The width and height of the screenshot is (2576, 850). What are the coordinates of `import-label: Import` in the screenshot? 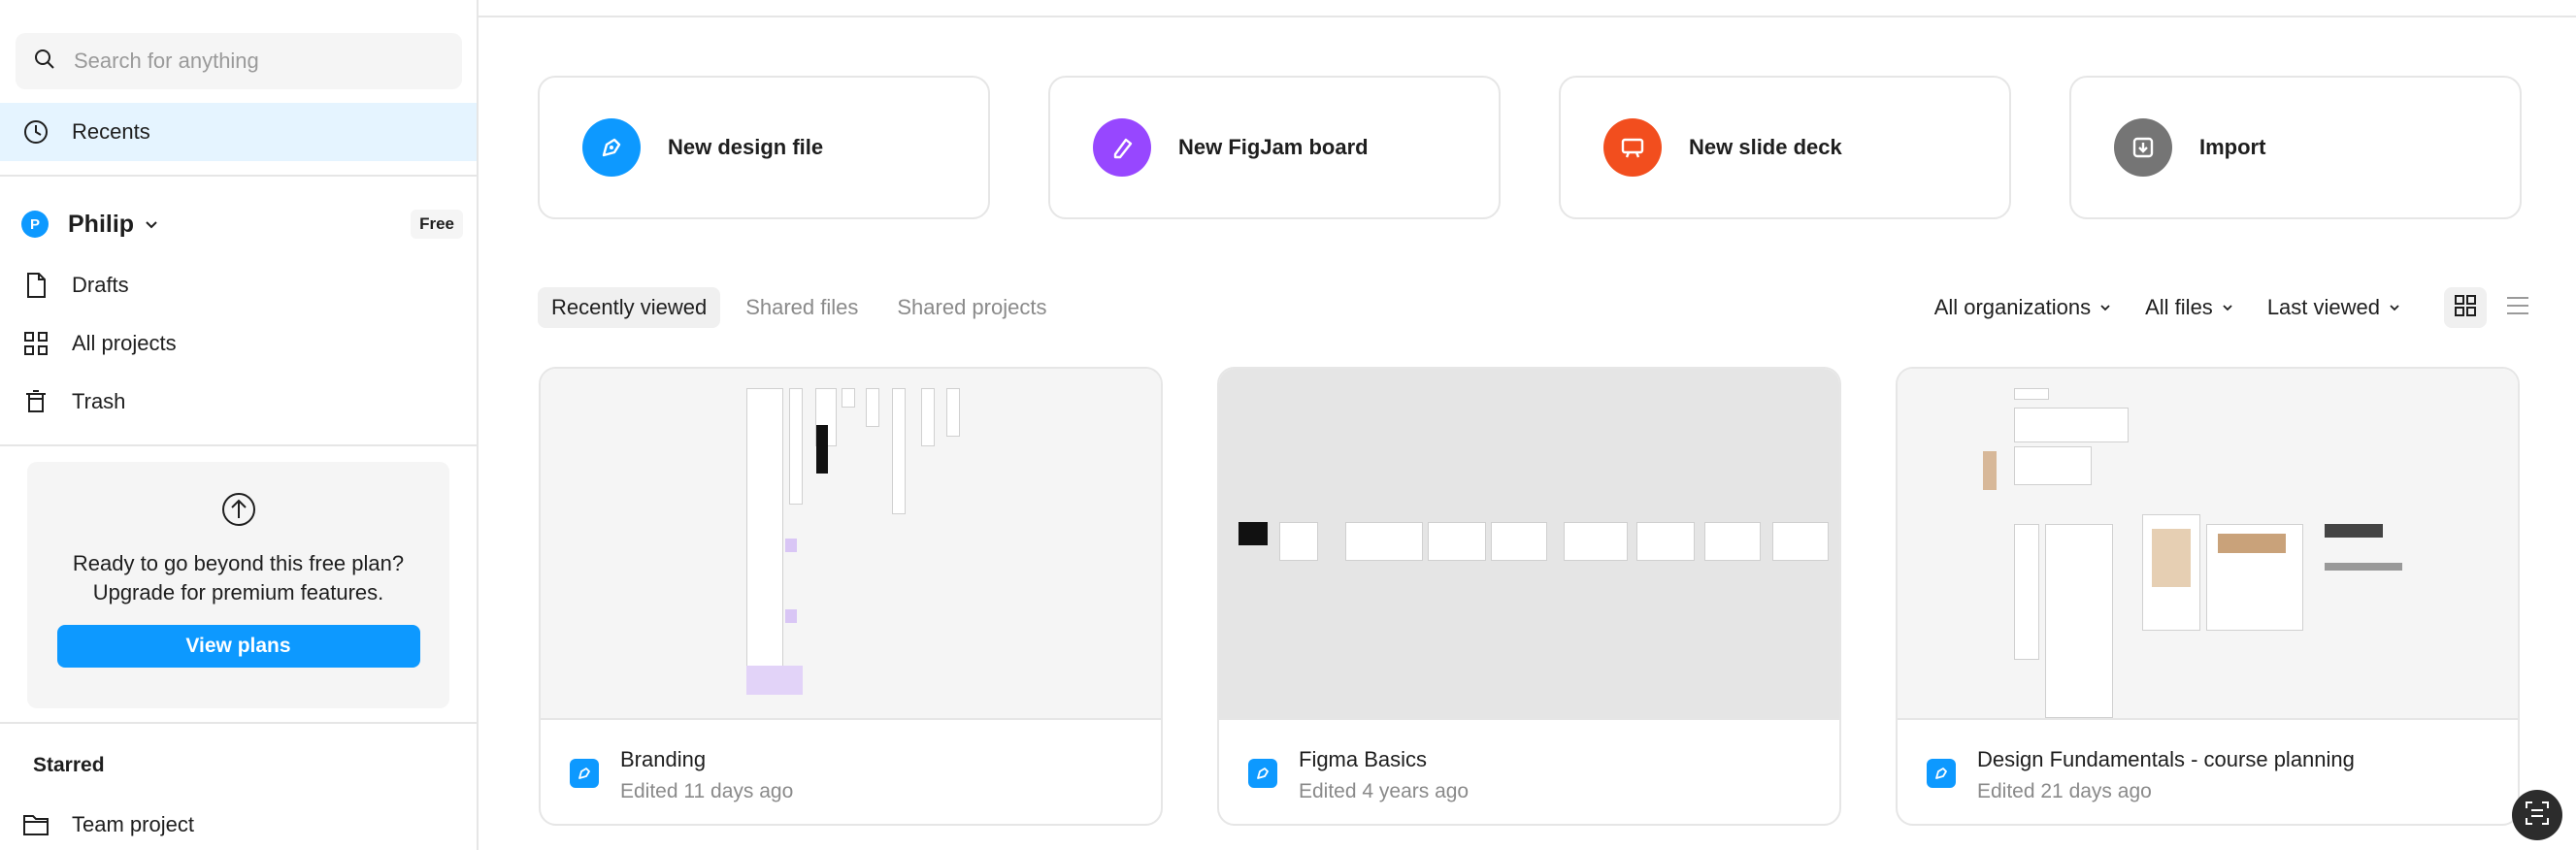 It's located at (2232, 147).